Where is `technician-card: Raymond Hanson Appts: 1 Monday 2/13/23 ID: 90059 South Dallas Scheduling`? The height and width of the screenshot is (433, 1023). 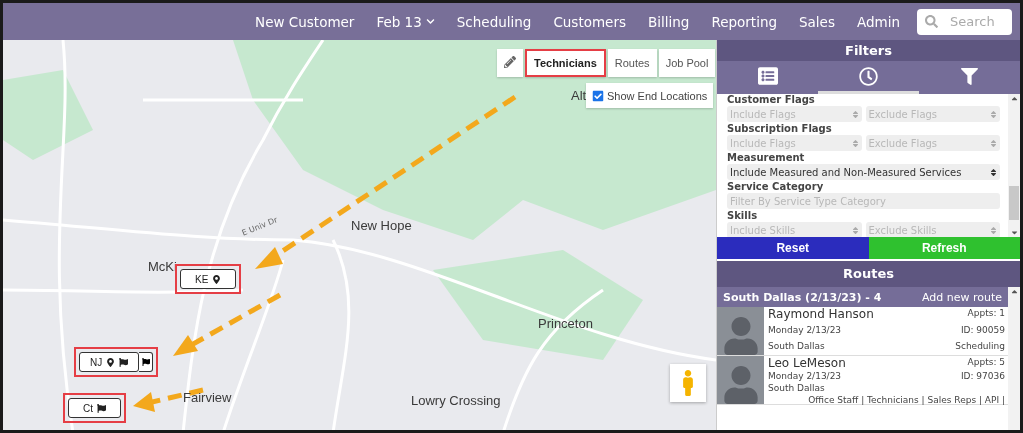
technician-card: Raymond Hanson Appts: 1 Monday 2/13/23 ID: 90059 South Dallas Scheduling is located at coordinates (862, 331).